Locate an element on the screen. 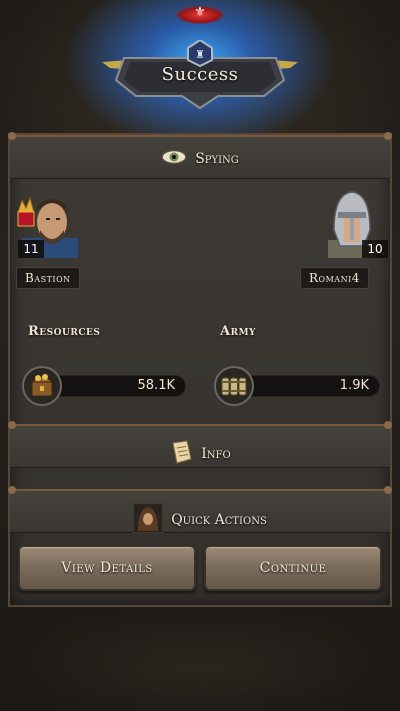 The width and height of the screenshot is (400, 711). spying-header: Spying is located at coordinates (200, 155).